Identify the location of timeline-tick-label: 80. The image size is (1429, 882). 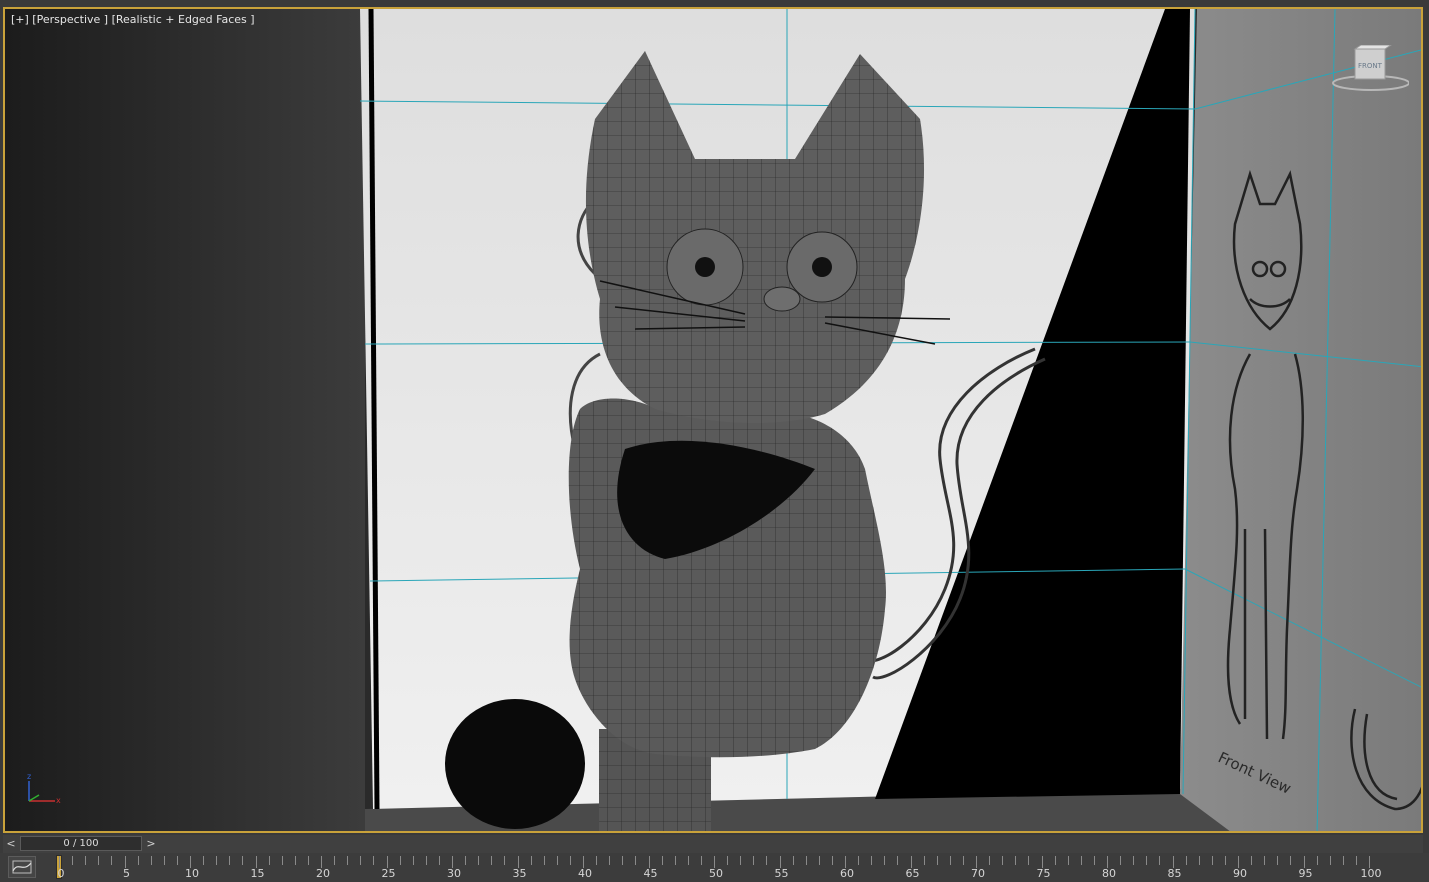
(1109, 873).